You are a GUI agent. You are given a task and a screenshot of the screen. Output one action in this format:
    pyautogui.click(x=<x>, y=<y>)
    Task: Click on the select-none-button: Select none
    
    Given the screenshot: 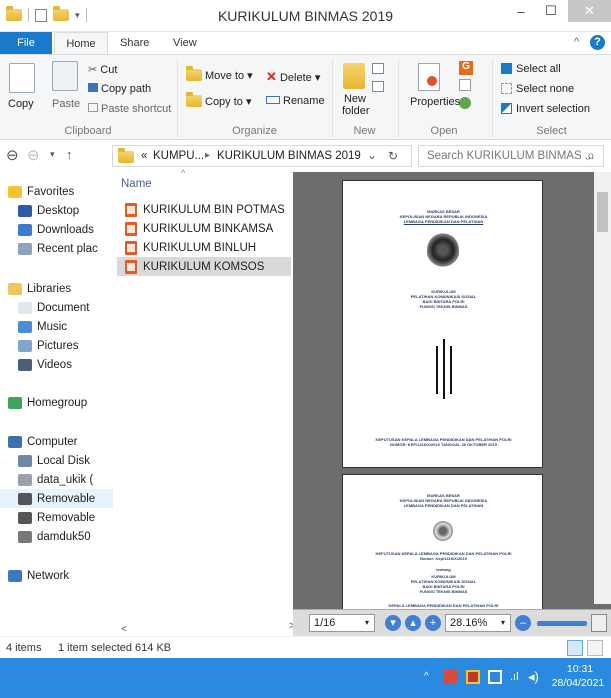 What is the action you would take?
    pyautogui.click(x=537, y=89)
    